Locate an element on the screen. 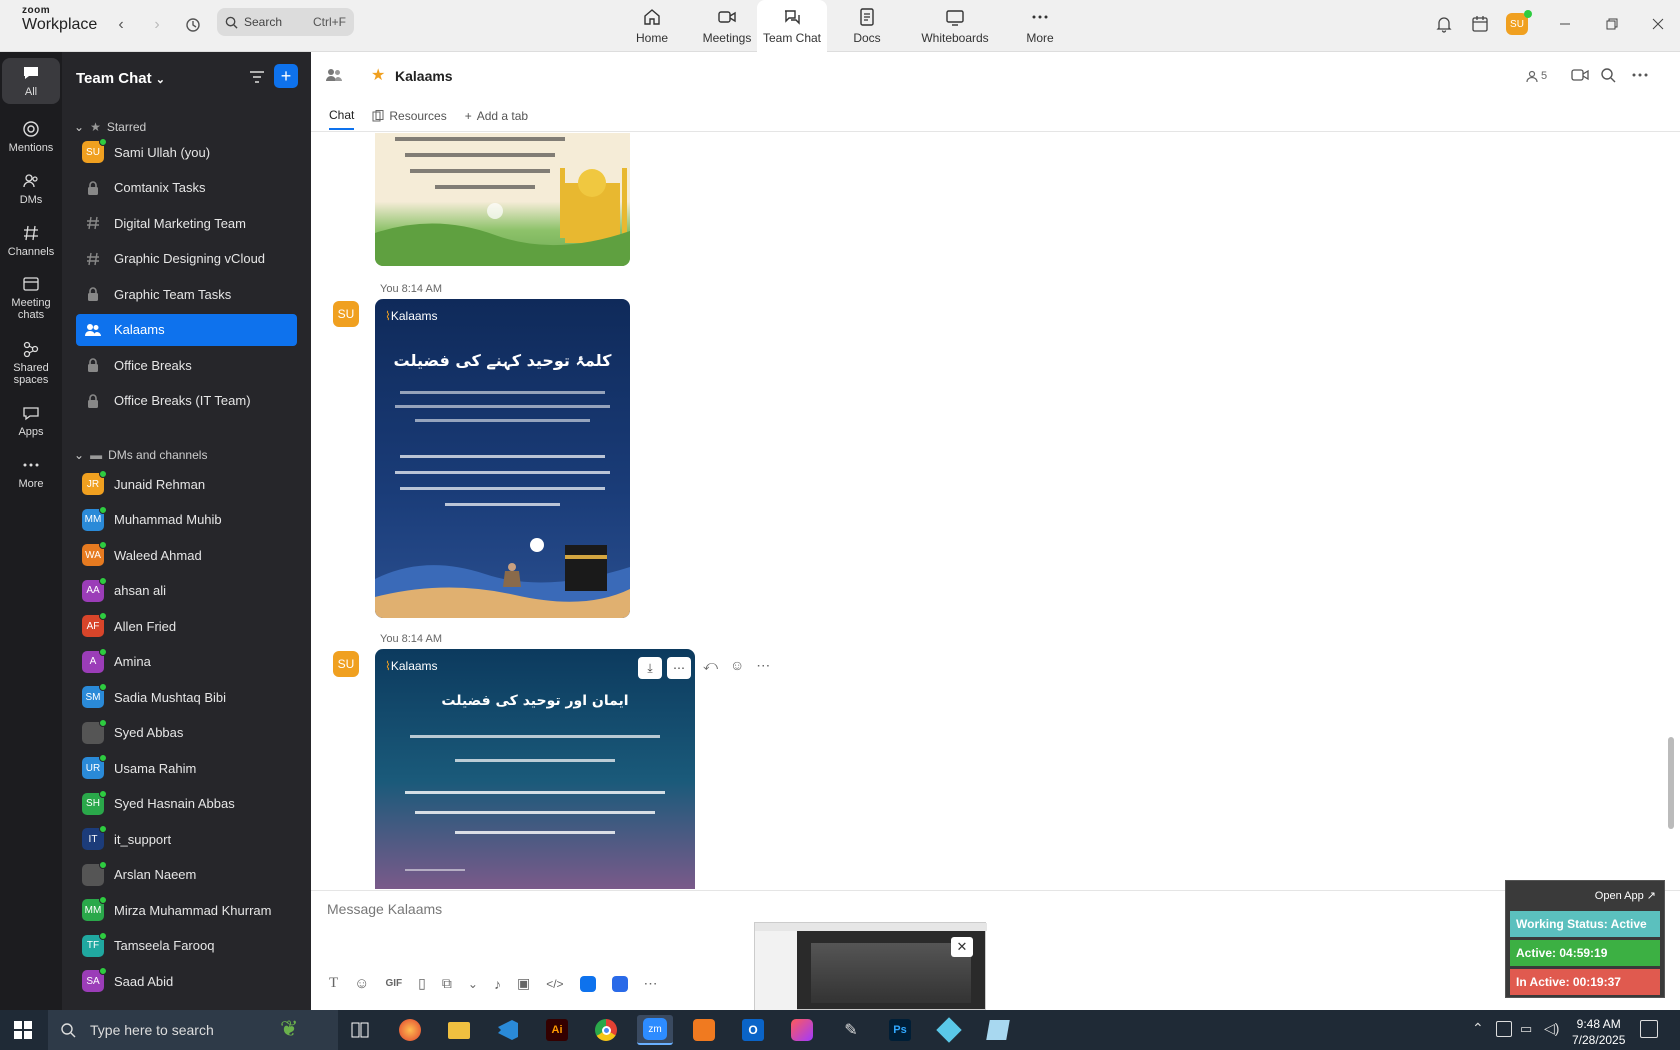 Image resolution: width=1680 pixels, height=1050 pixels. starred-star-icon: ★ is located at coordinates (378, 75).